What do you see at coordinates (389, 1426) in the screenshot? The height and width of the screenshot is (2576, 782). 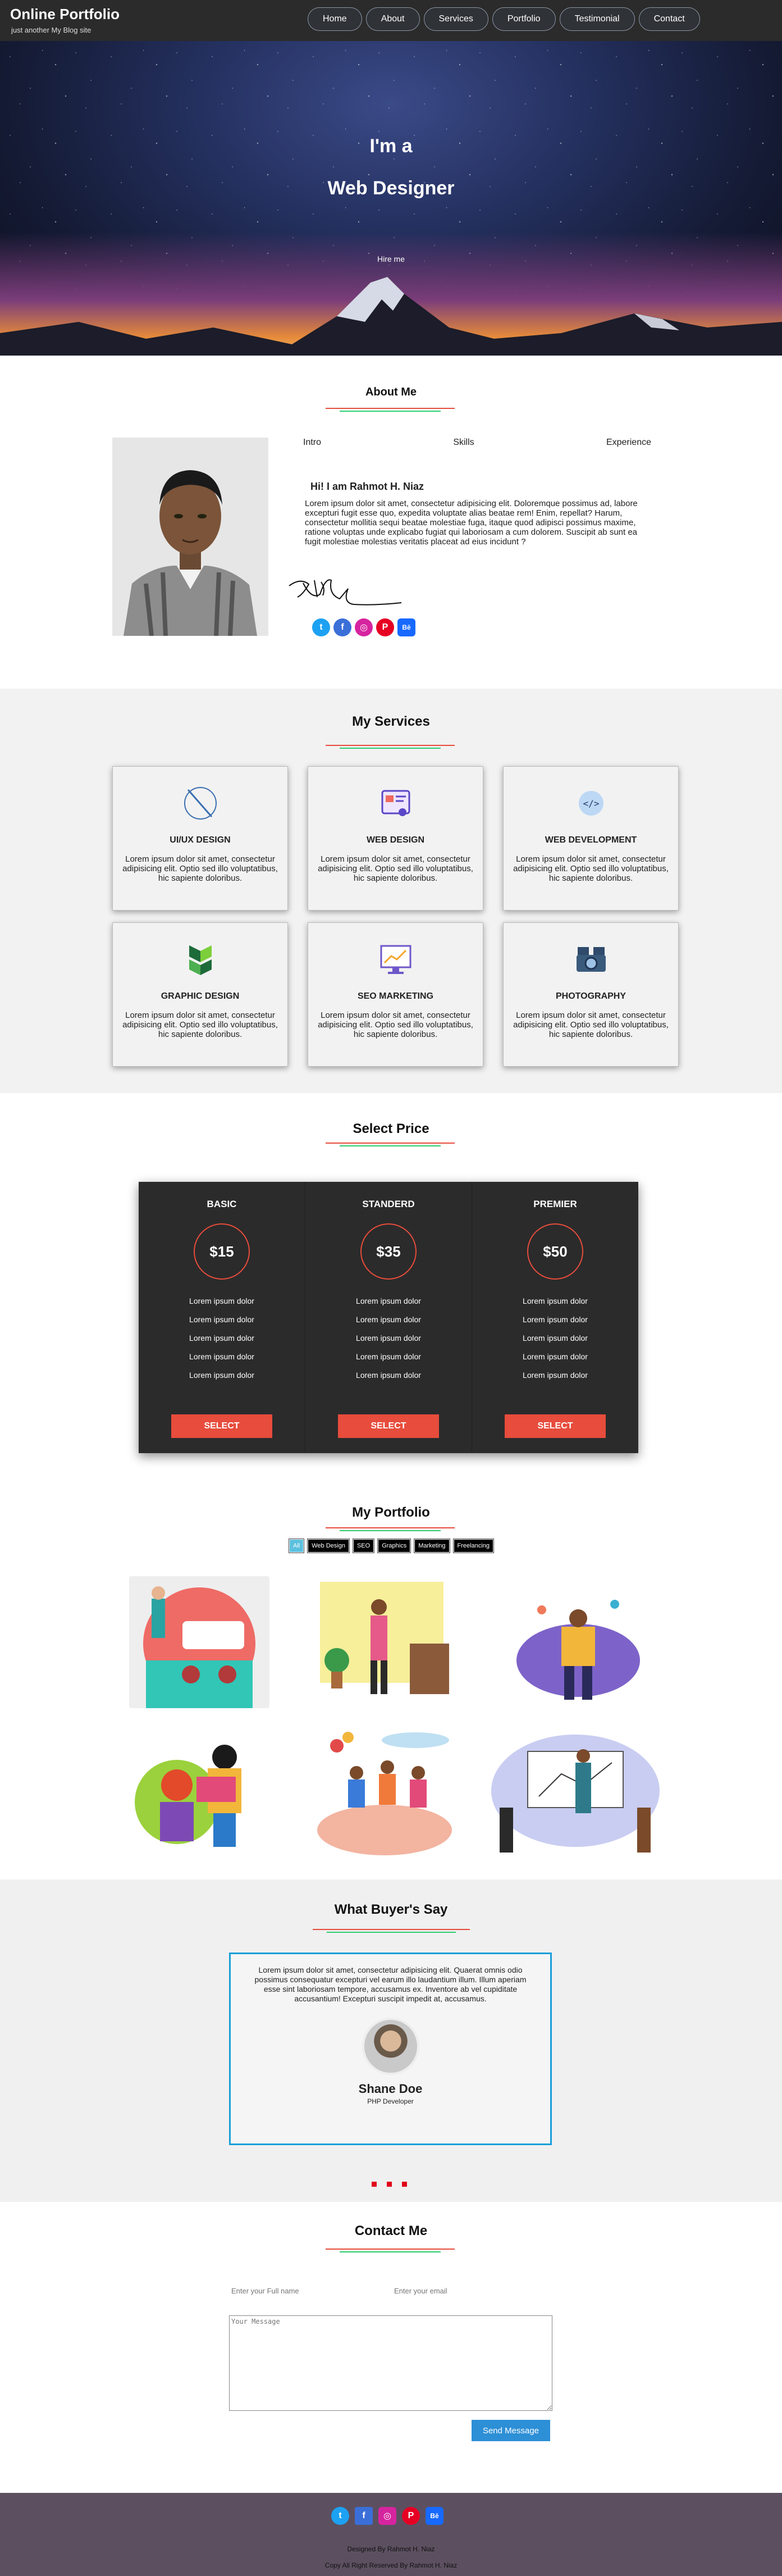 I see `select-standerd-button: SELECT` at bounding box center [389, 1426].